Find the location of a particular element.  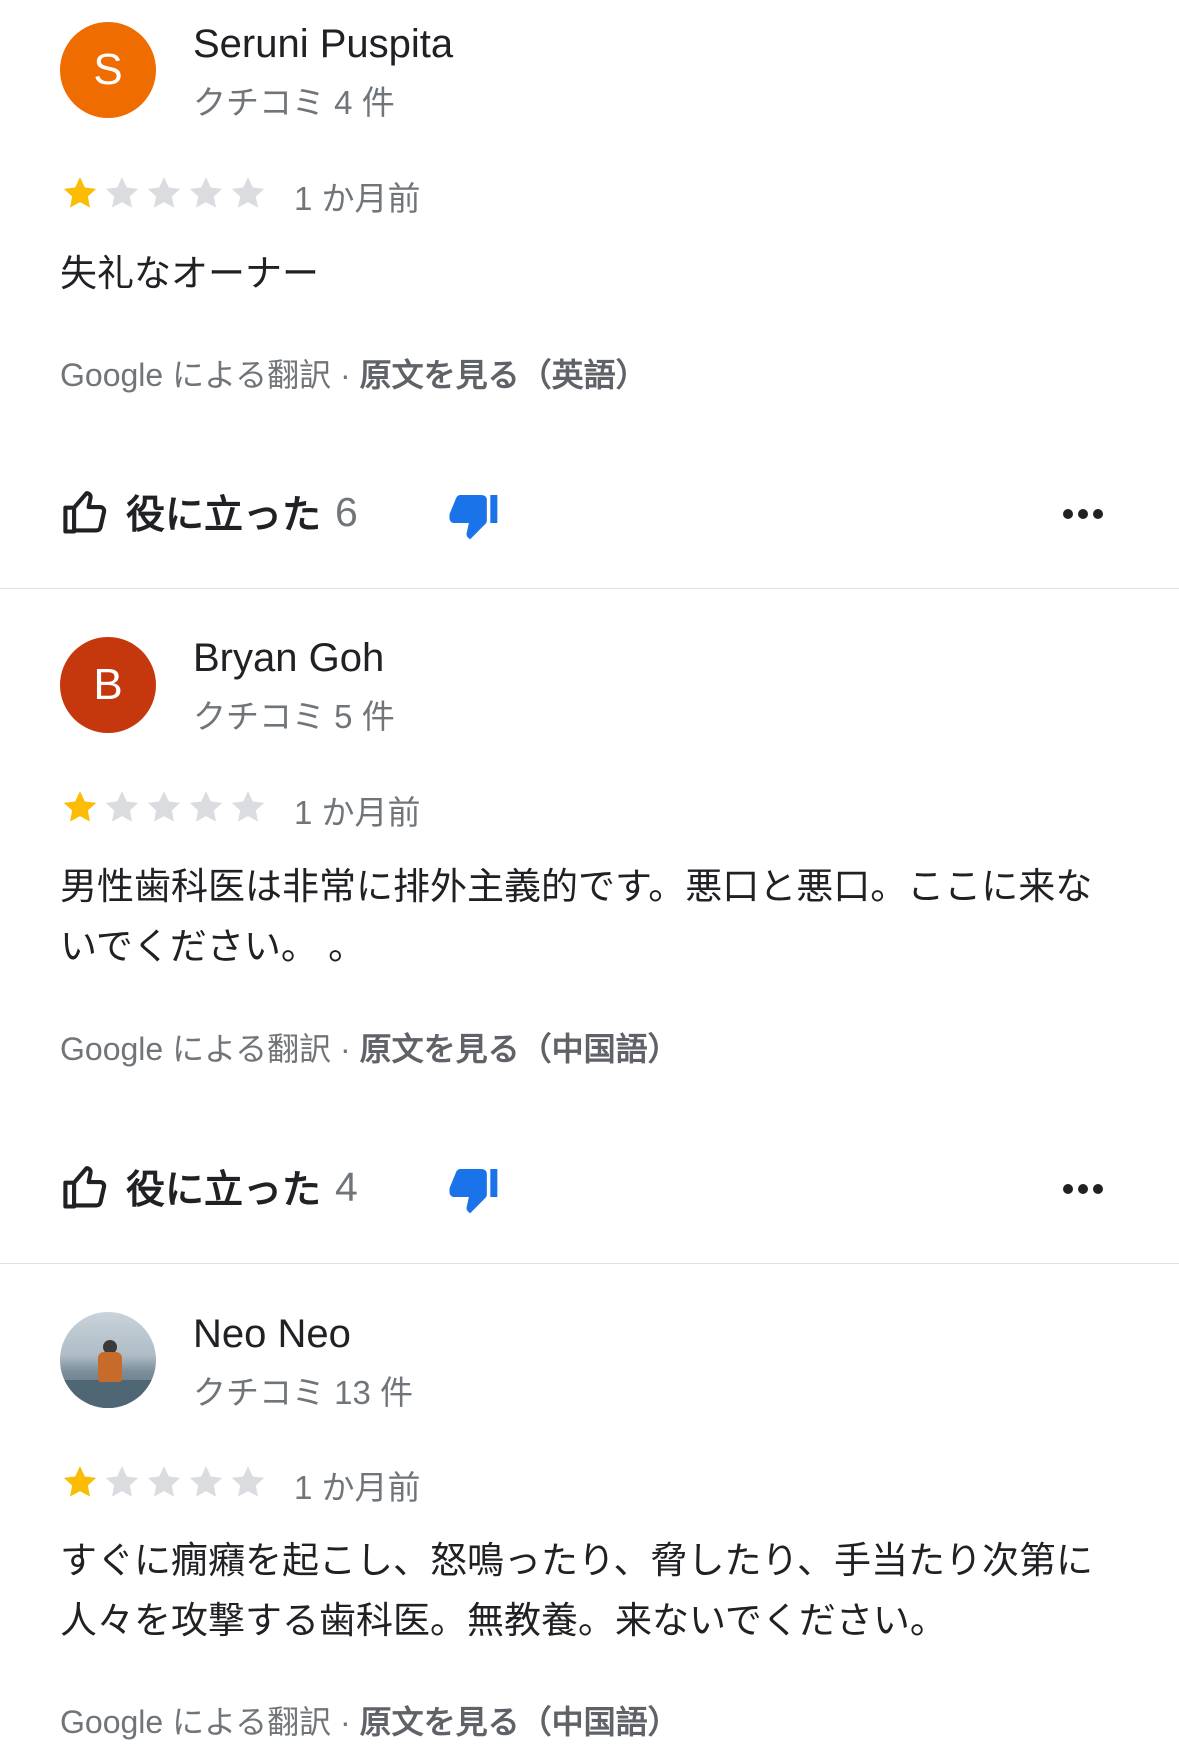

avatar-photo-water is located at coordinates (108, 1394).